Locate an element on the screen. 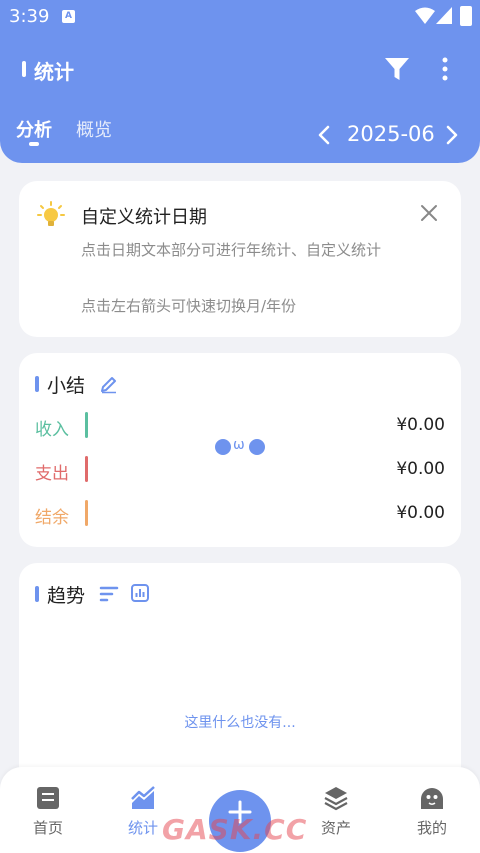 This screenshot has height=853, width=480. close-icon is located at coordinates (429, 213).